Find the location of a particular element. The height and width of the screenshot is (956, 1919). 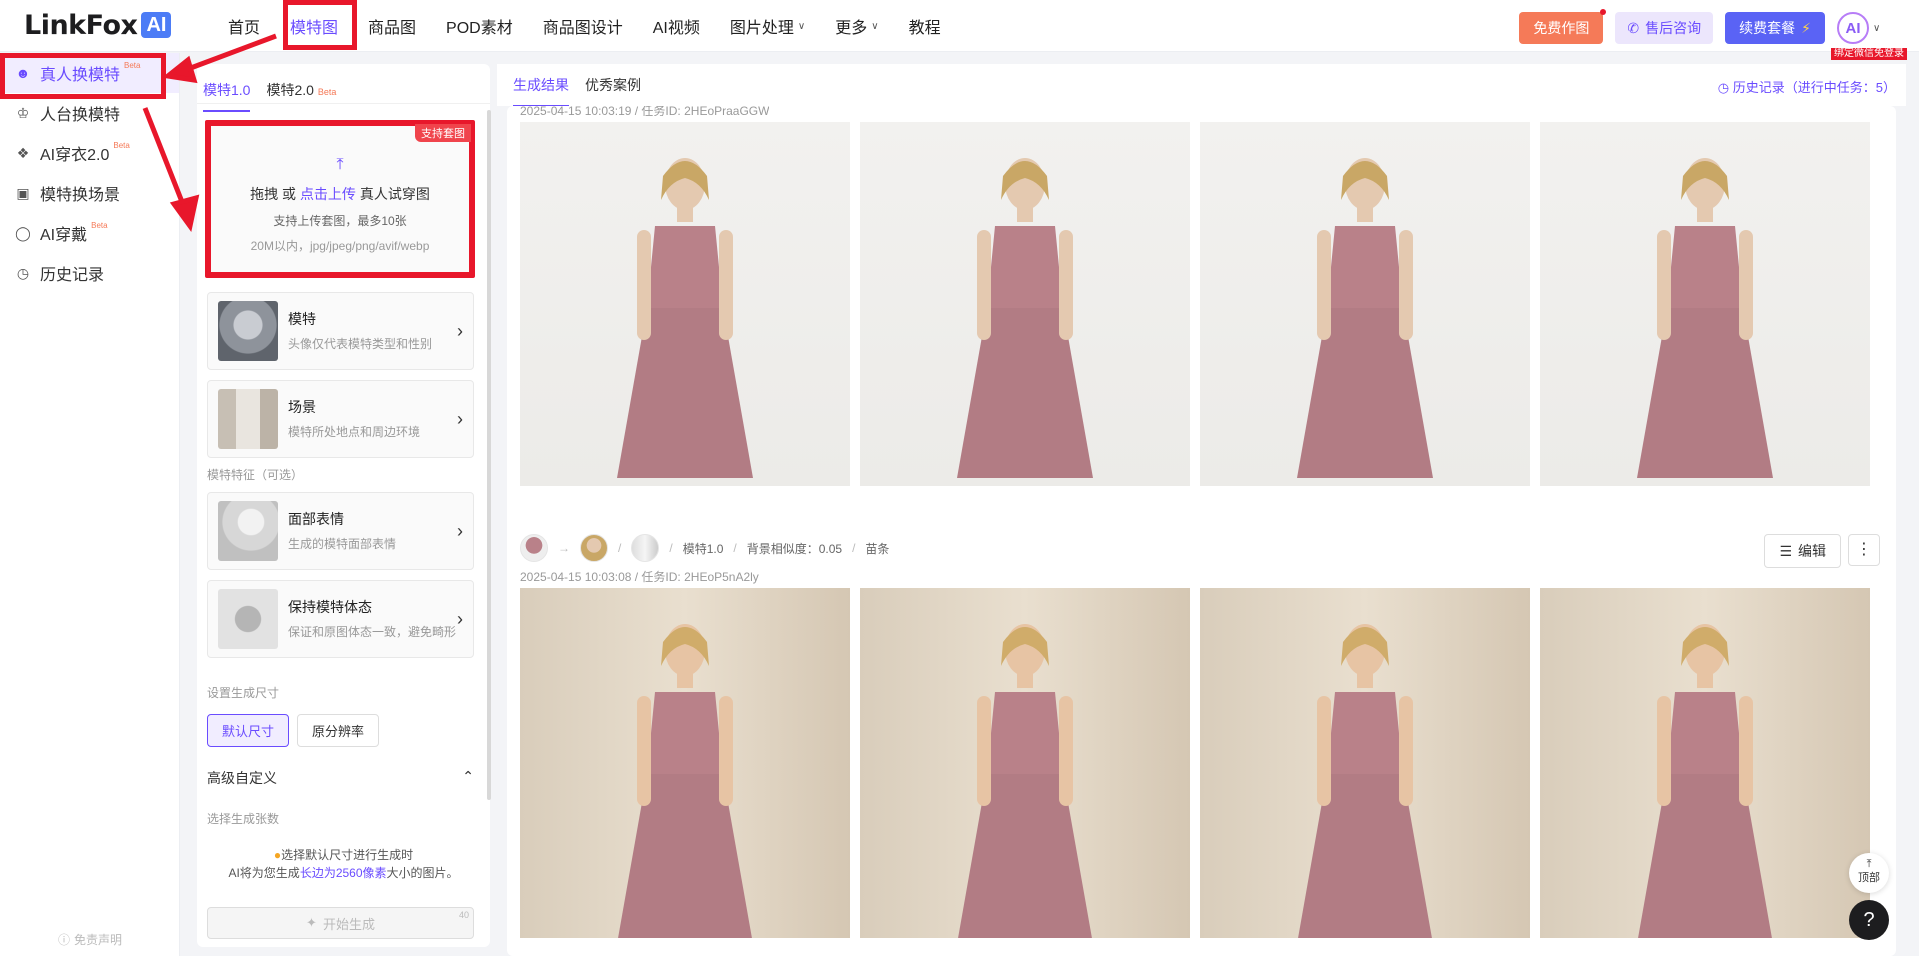

nav-label: AI视频 is located at coordinates (676, 28).